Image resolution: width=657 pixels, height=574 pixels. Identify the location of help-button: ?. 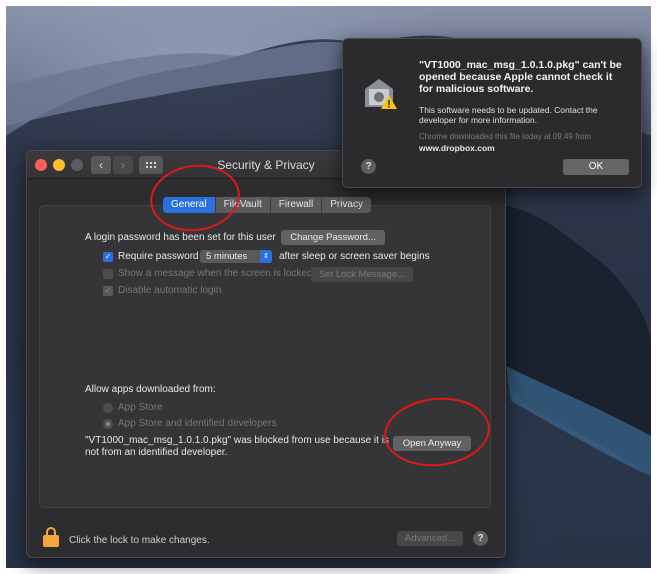
(480, 538).